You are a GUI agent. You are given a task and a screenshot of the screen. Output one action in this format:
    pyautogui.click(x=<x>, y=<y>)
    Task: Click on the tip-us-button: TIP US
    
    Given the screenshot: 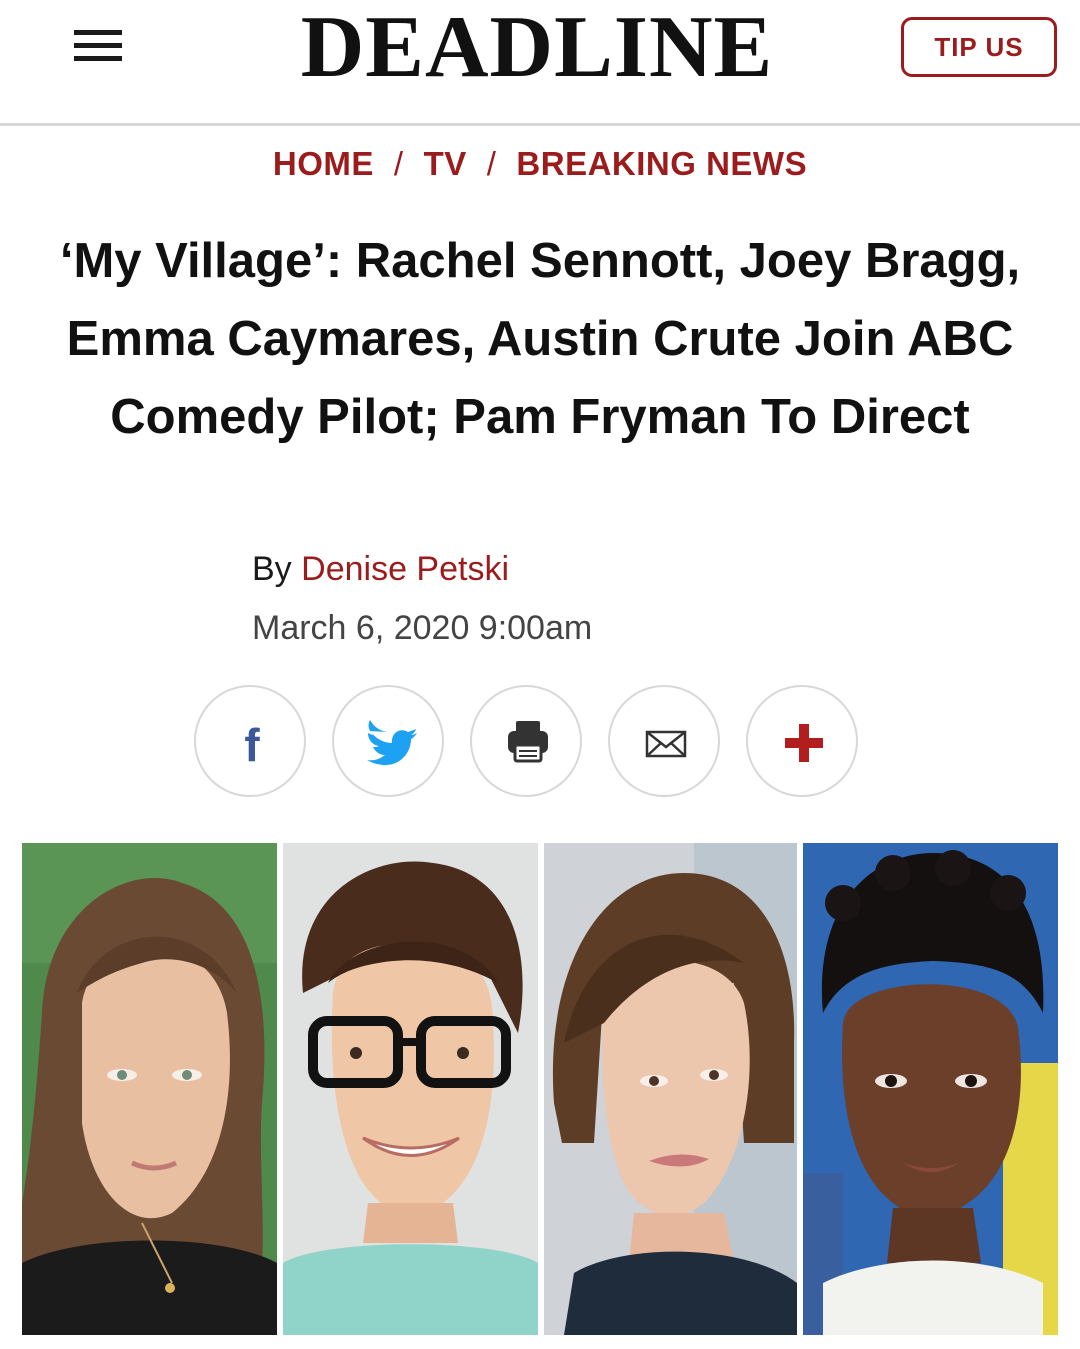 What is the action you would take?
    pyautogui.click(x=979, y=47)
    